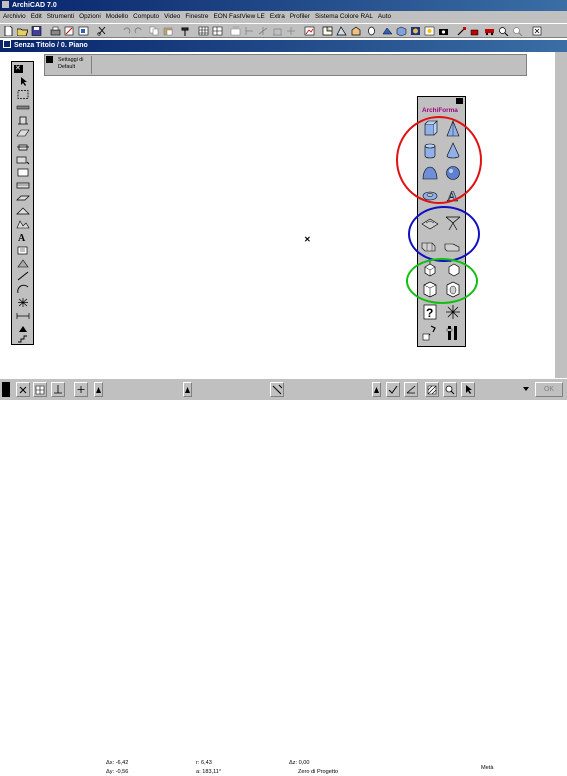  I want to click on text-tool-icon: A, so click(23, 238).